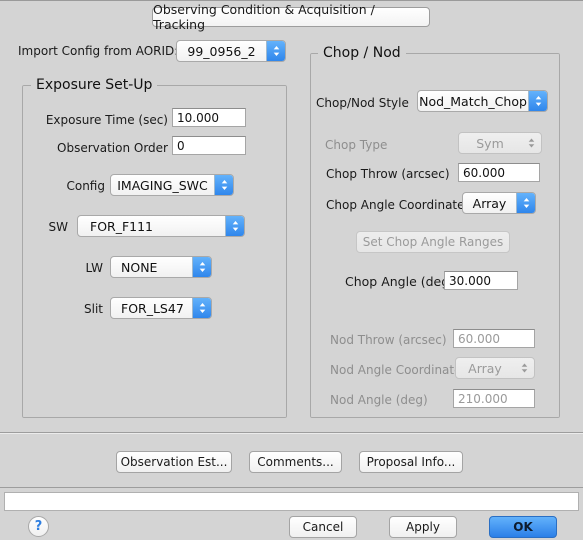  Describe the element at coordinates (291, 487) in the screenshot. I see `statusbar-top-divider` at that location.